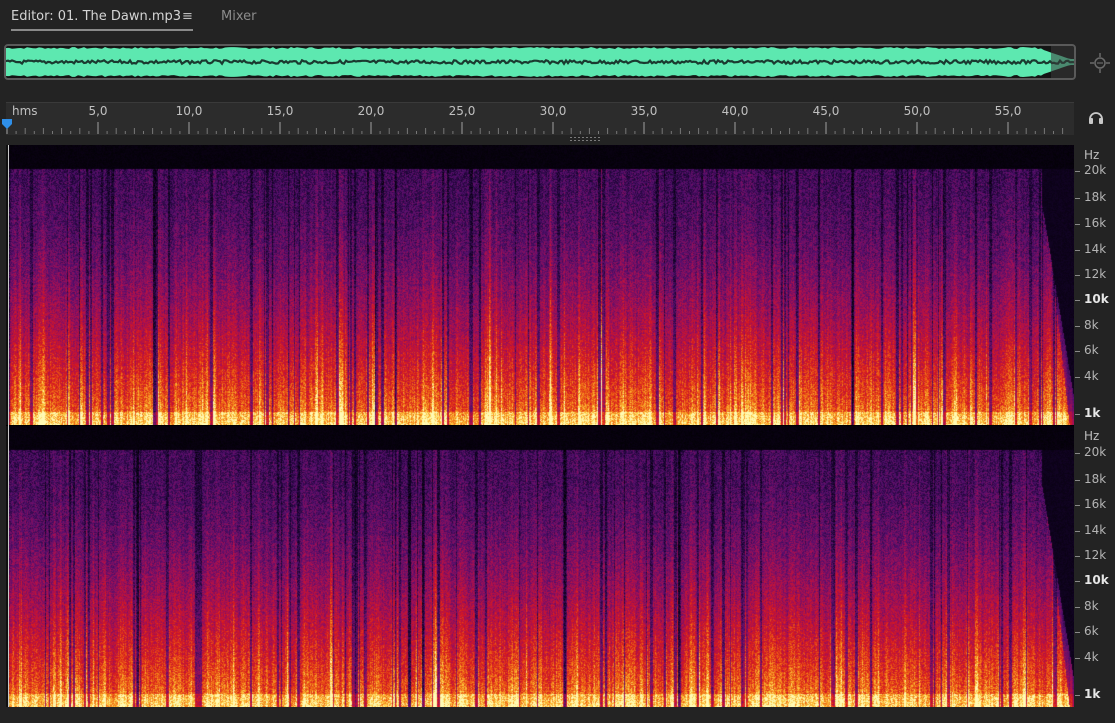 The height and width of the screenshot is (723, 1115). I want to click on playhead-line, so click(8, 426).